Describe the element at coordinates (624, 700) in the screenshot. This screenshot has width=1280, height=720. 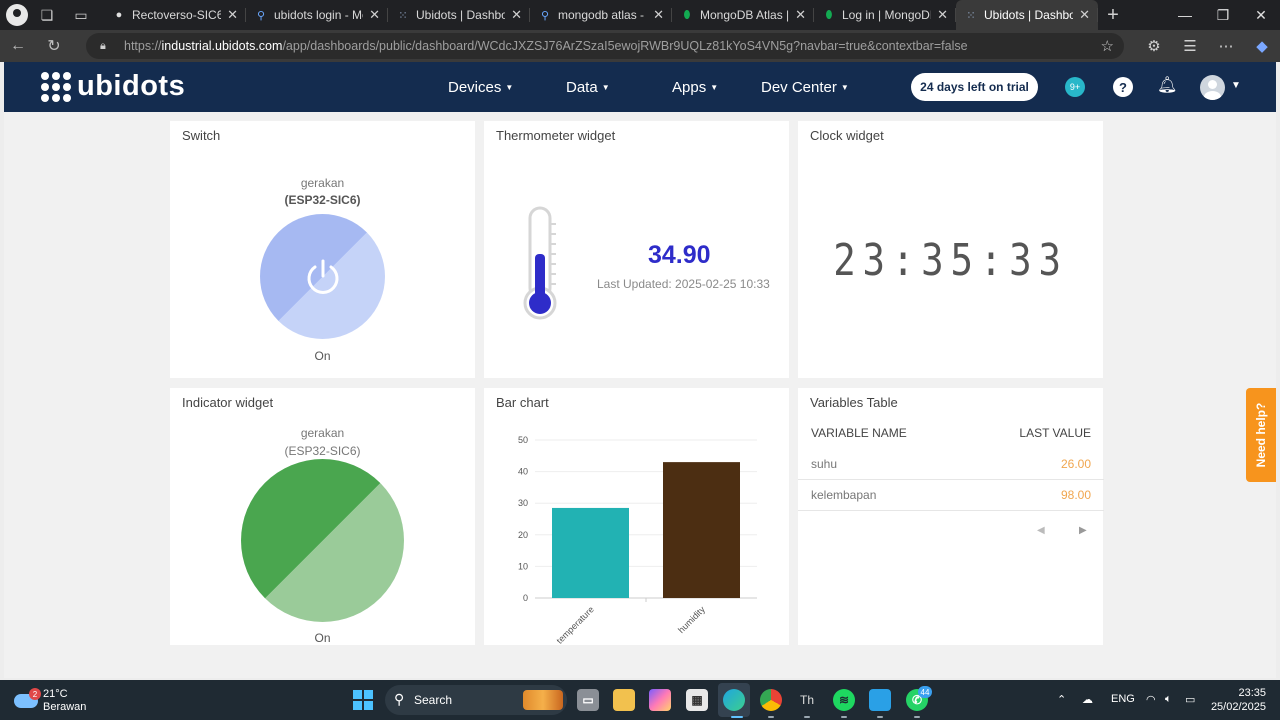
I see `file-explorer-icon` at that location.